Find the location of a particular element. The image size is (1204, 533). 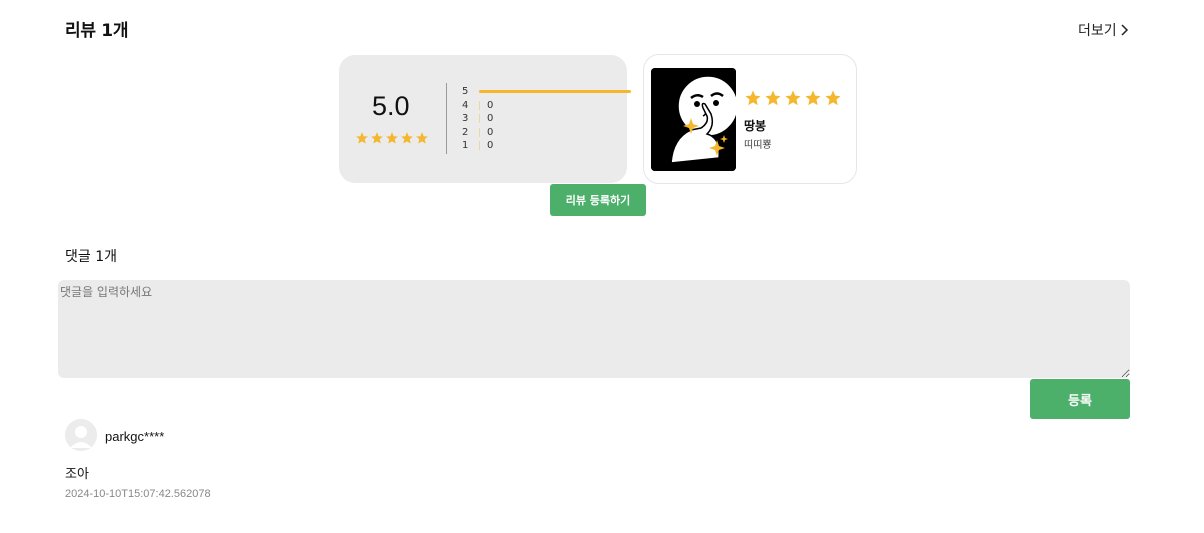

distribution-star-label: 1 is located at coordinates (465, 145).